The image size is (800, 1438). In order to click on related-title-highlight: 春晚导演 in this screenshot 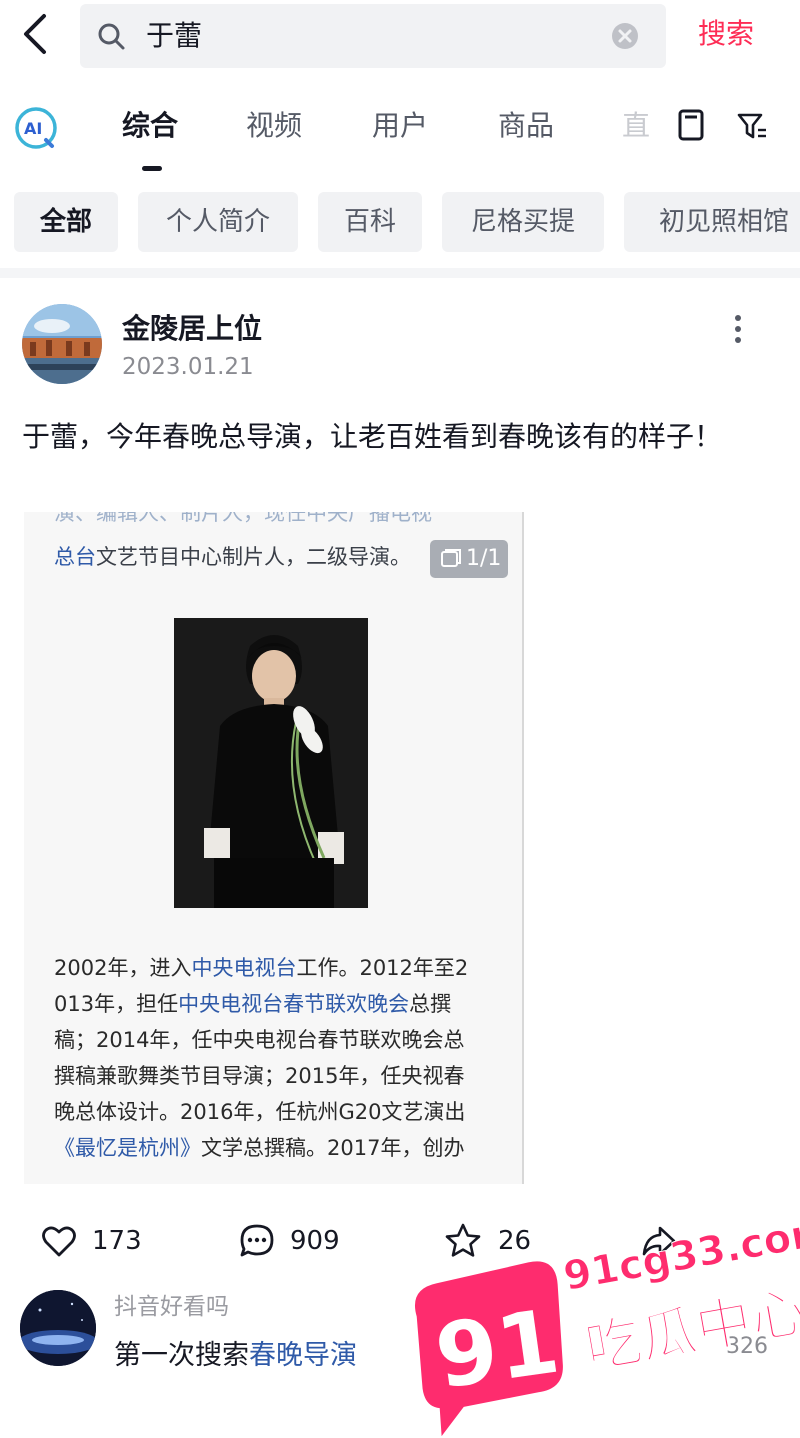, I will do `click(303, 1355)`.